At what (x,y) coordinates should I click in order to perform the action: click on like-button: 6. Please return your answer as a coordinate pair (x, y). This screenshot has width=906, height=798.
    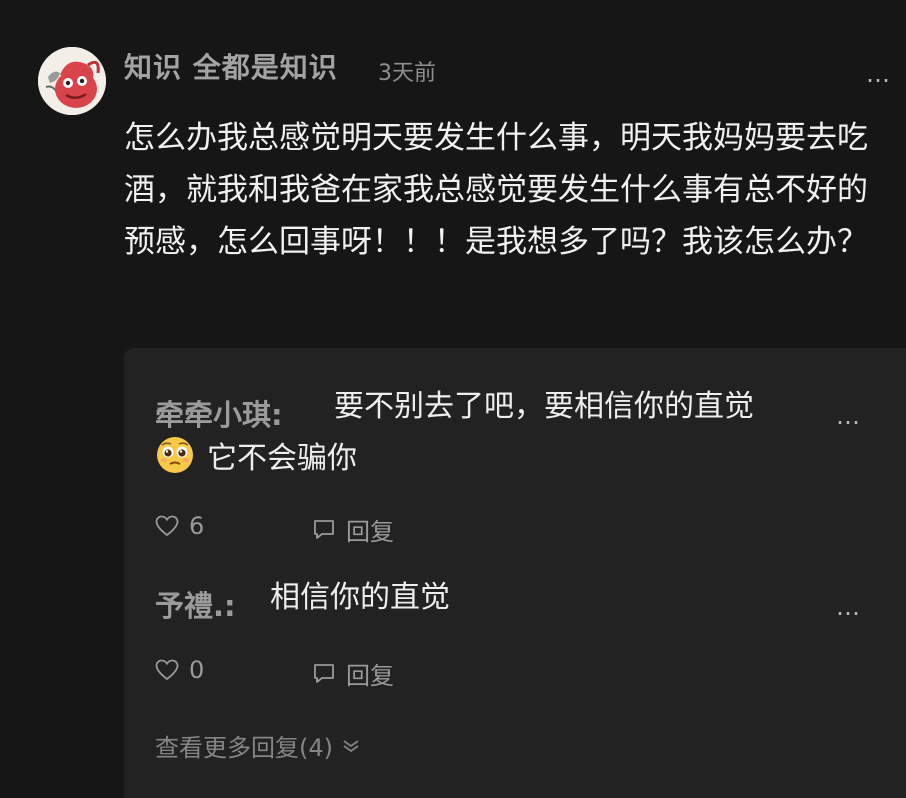
    Looking at the image, I should click on (179, 526).